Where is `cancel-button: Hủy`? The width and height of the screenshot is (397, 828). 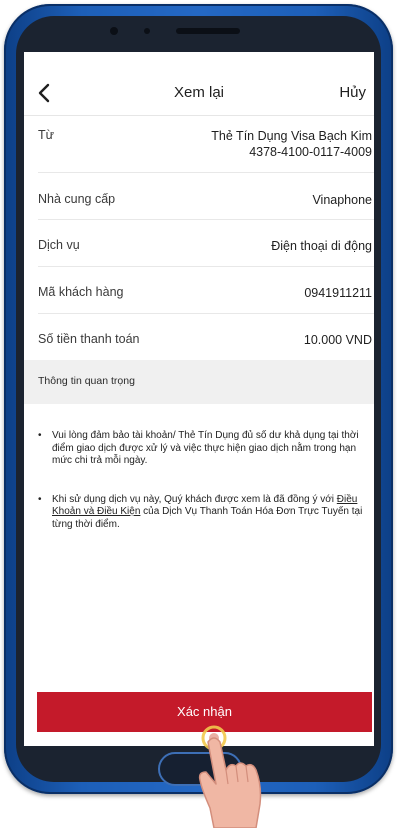
cancel-button: Hủy is located at coordinates (352, 92).